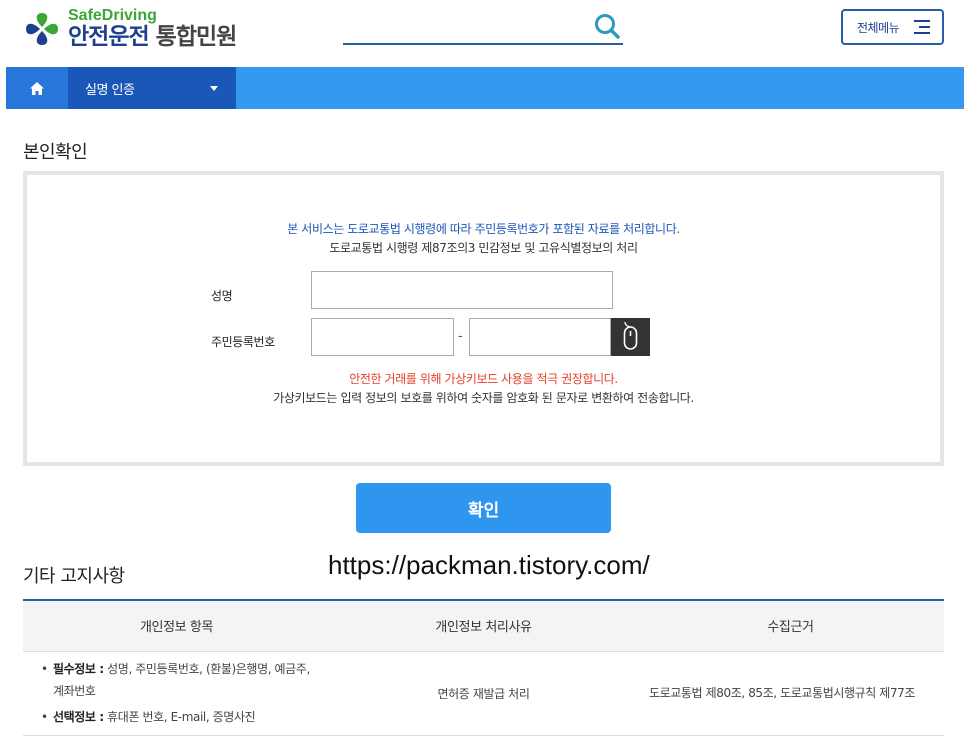 The height and width of the screenshot is (736, 971). I want to click on logo-clover-icon, so click(42, 28).